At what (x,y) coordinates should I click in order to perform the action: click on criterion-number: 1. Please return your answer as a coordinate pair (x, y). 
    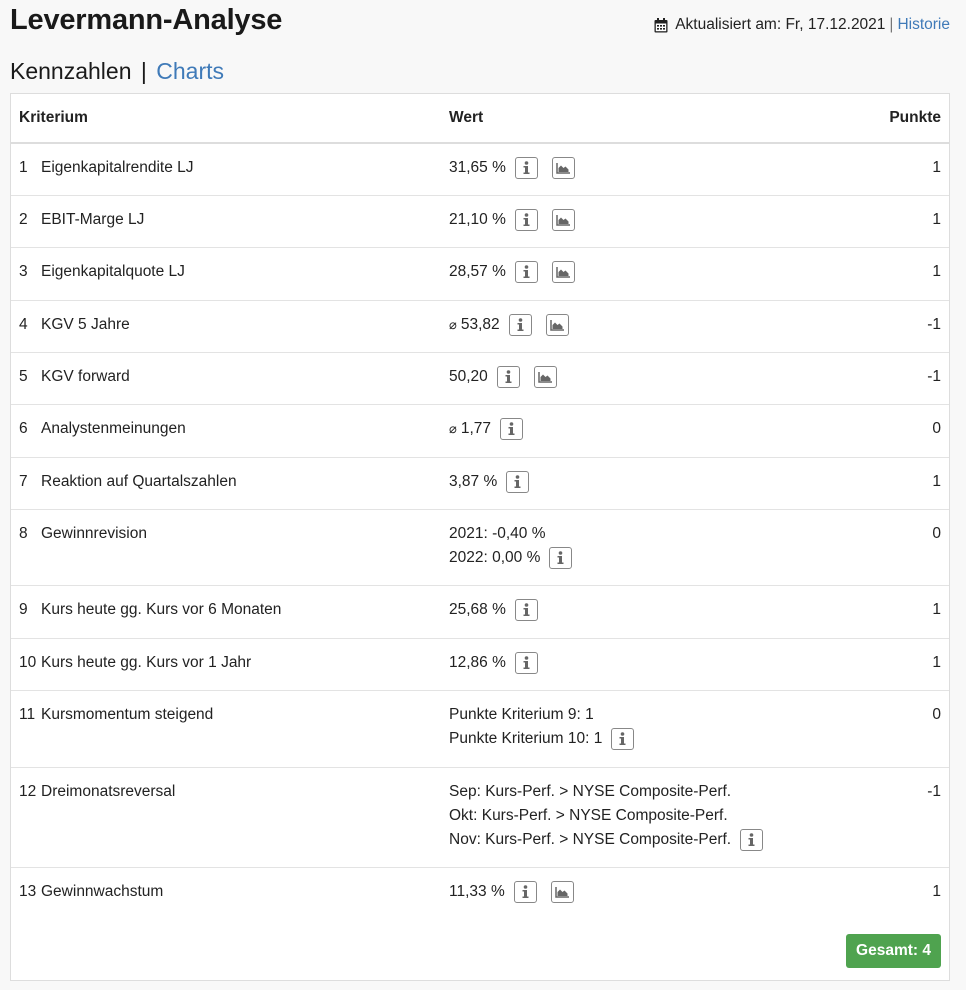
    Looking at the image, I should click on (23, 167).